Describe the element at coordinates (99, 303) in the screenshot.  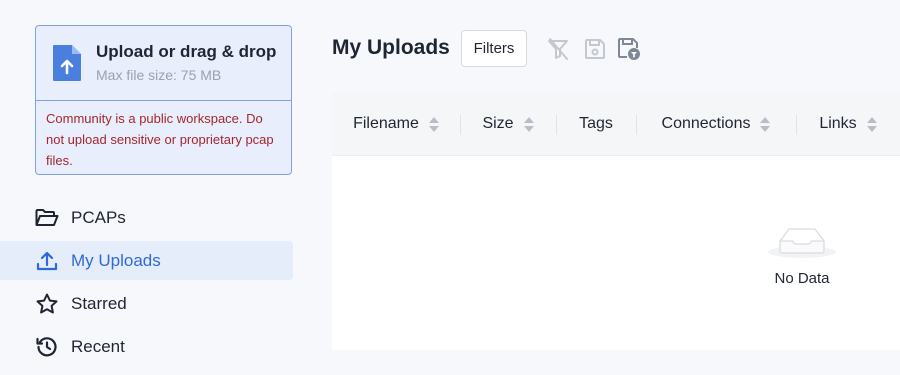
I see `sidebar-item-label: Starred` at that location.